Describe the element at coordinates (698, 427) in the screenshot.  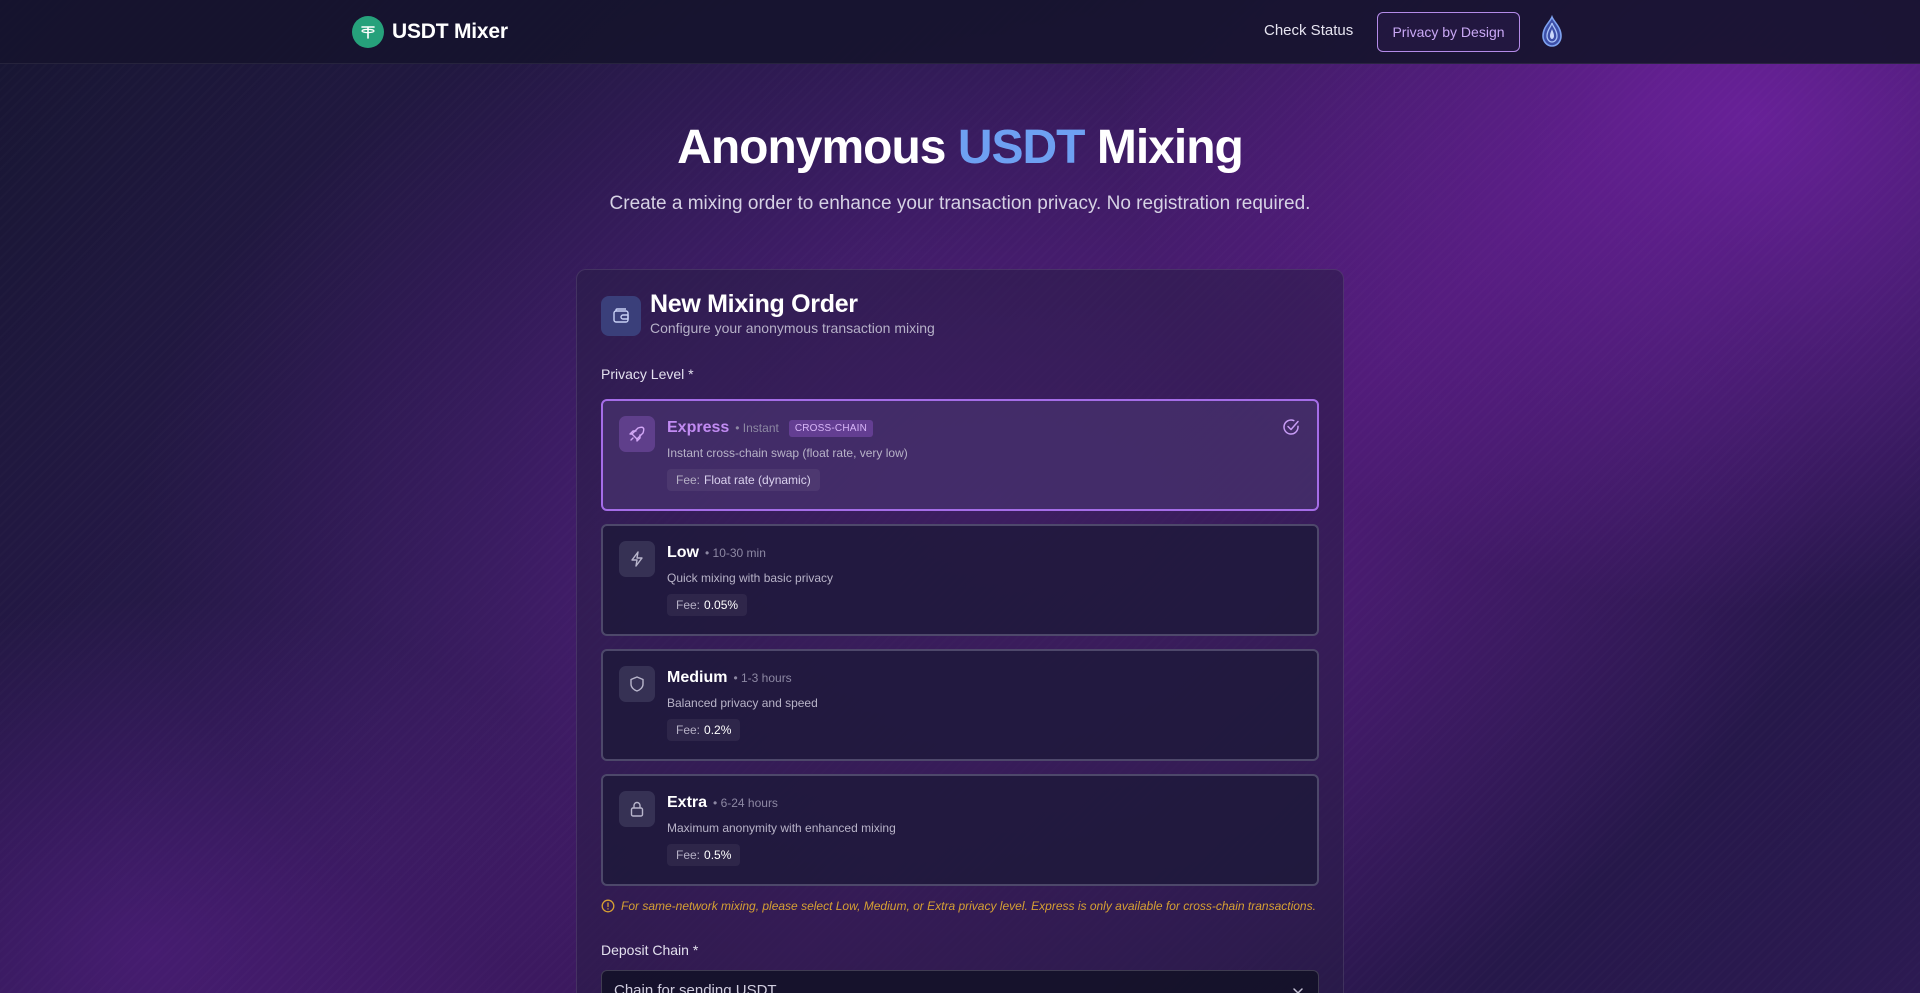
I see `option-name: Express` at that location.